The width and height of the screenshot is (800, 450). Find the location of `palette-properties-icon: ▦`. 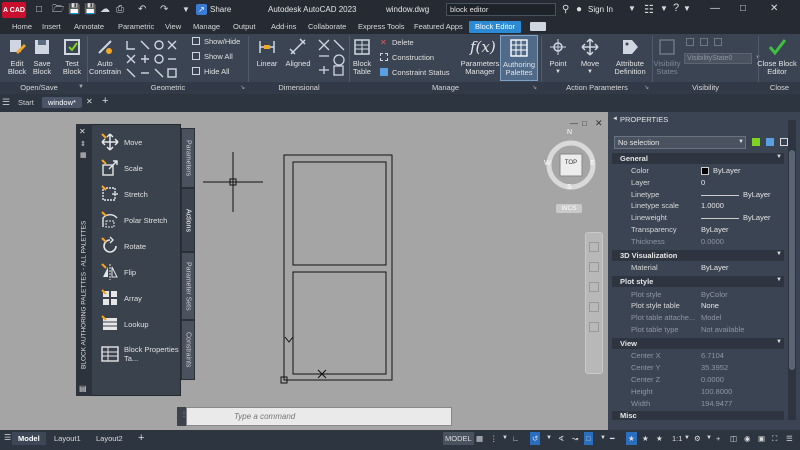

palette-properties-icon: ▦ is located at coordinates (83, 155).